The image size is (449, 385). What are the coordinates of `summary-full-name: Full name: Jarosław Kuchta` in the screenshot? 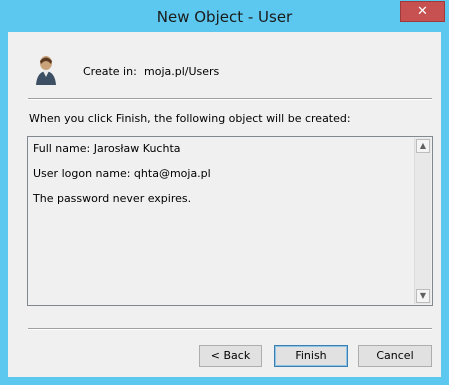 It's located at (107, 148).